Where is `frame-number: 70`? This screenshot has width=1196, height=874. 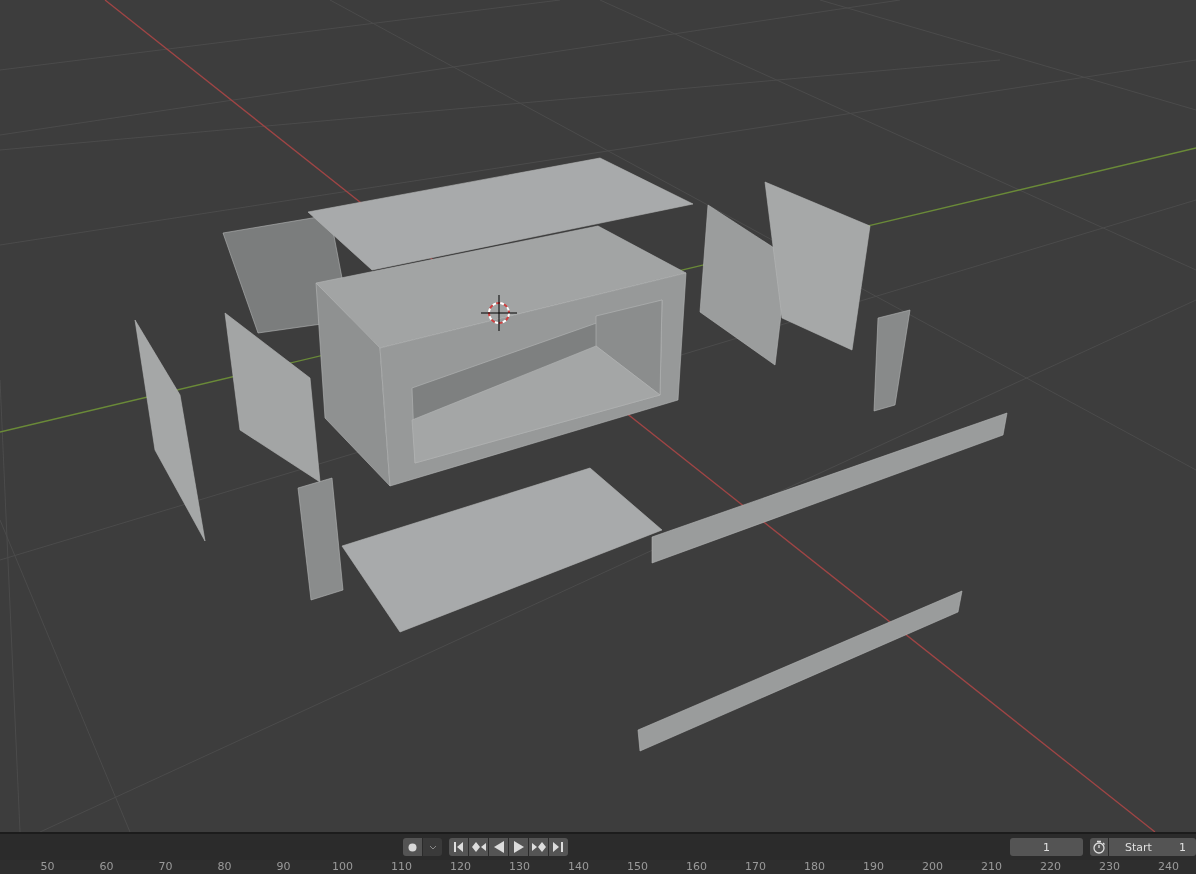 frame-number: 70 is located at coordinates (165, 867).